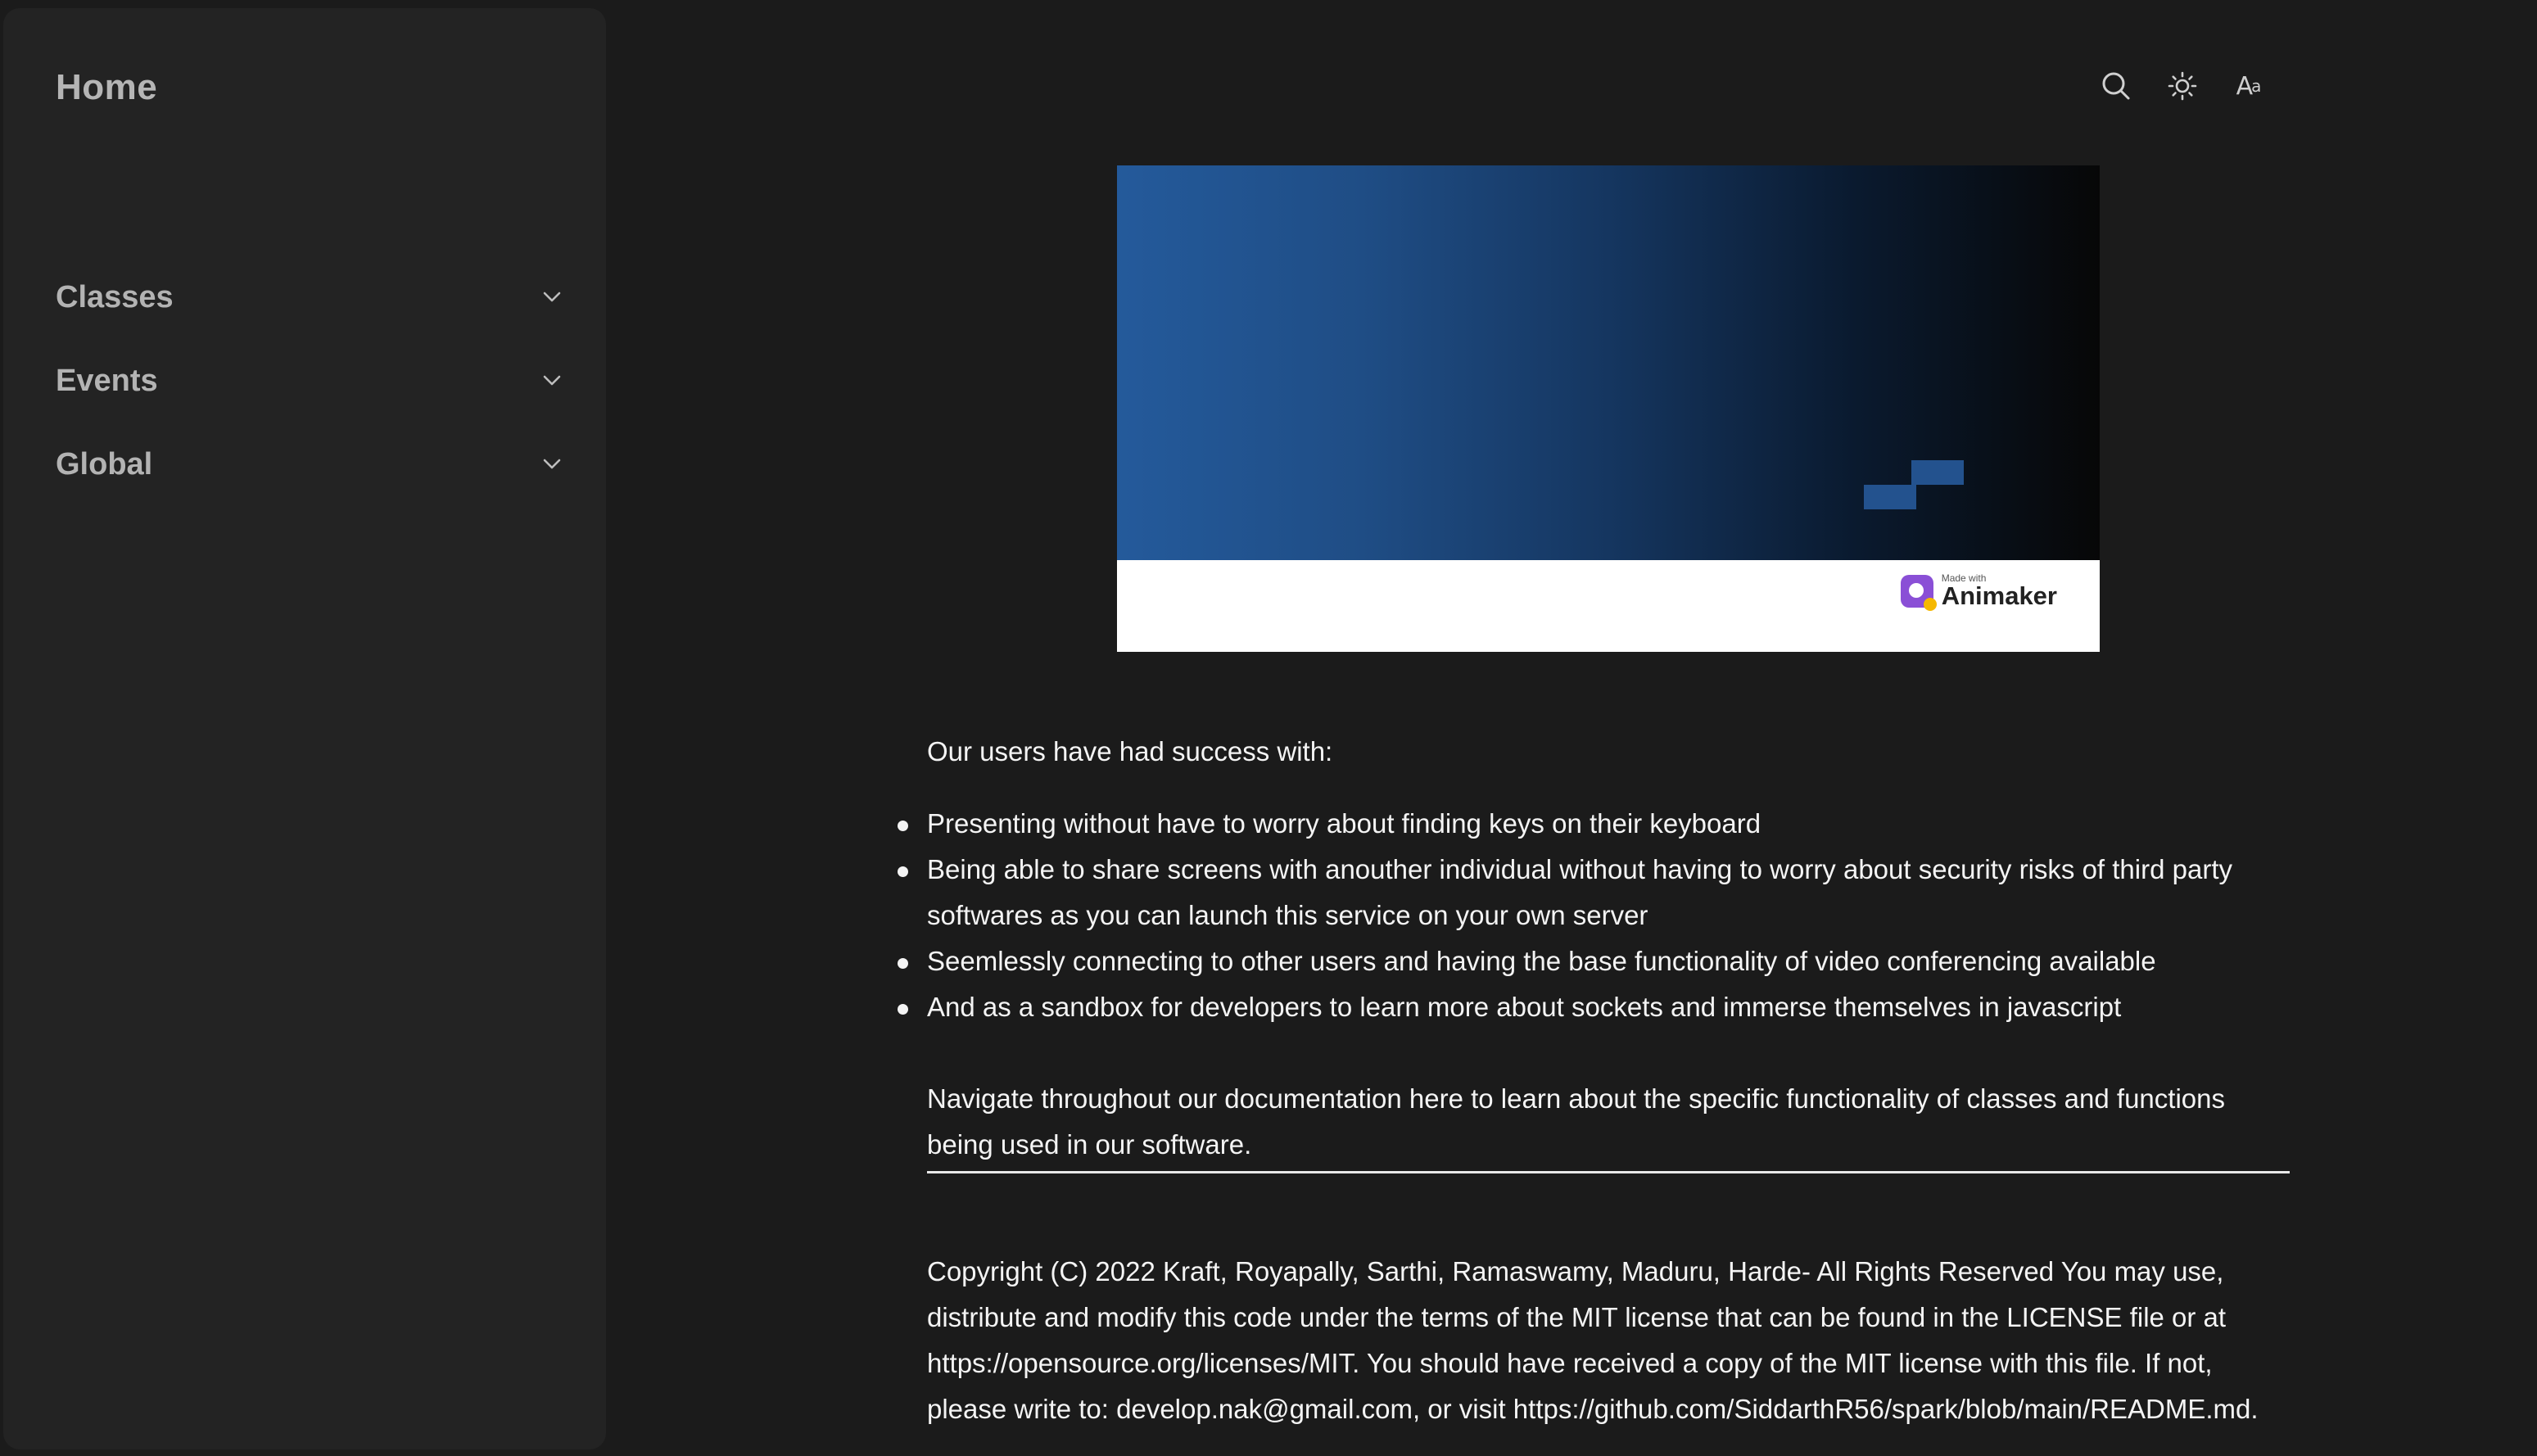  Describe the element at coordinates (1608, 363) in the screenshot. I see `banner-gradient` at that location.